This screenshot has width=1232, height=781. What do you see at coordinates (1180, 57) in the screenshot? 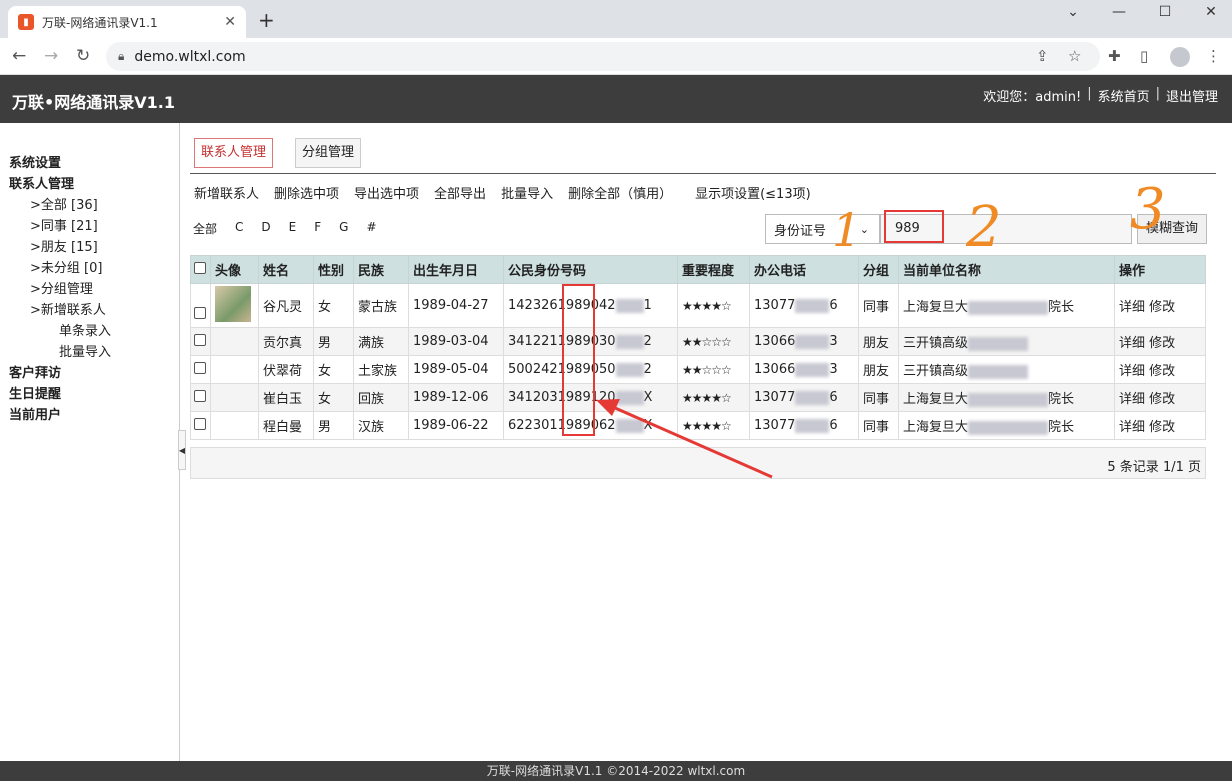
I see `profile-avatar` at bounding box center [1180, 57].